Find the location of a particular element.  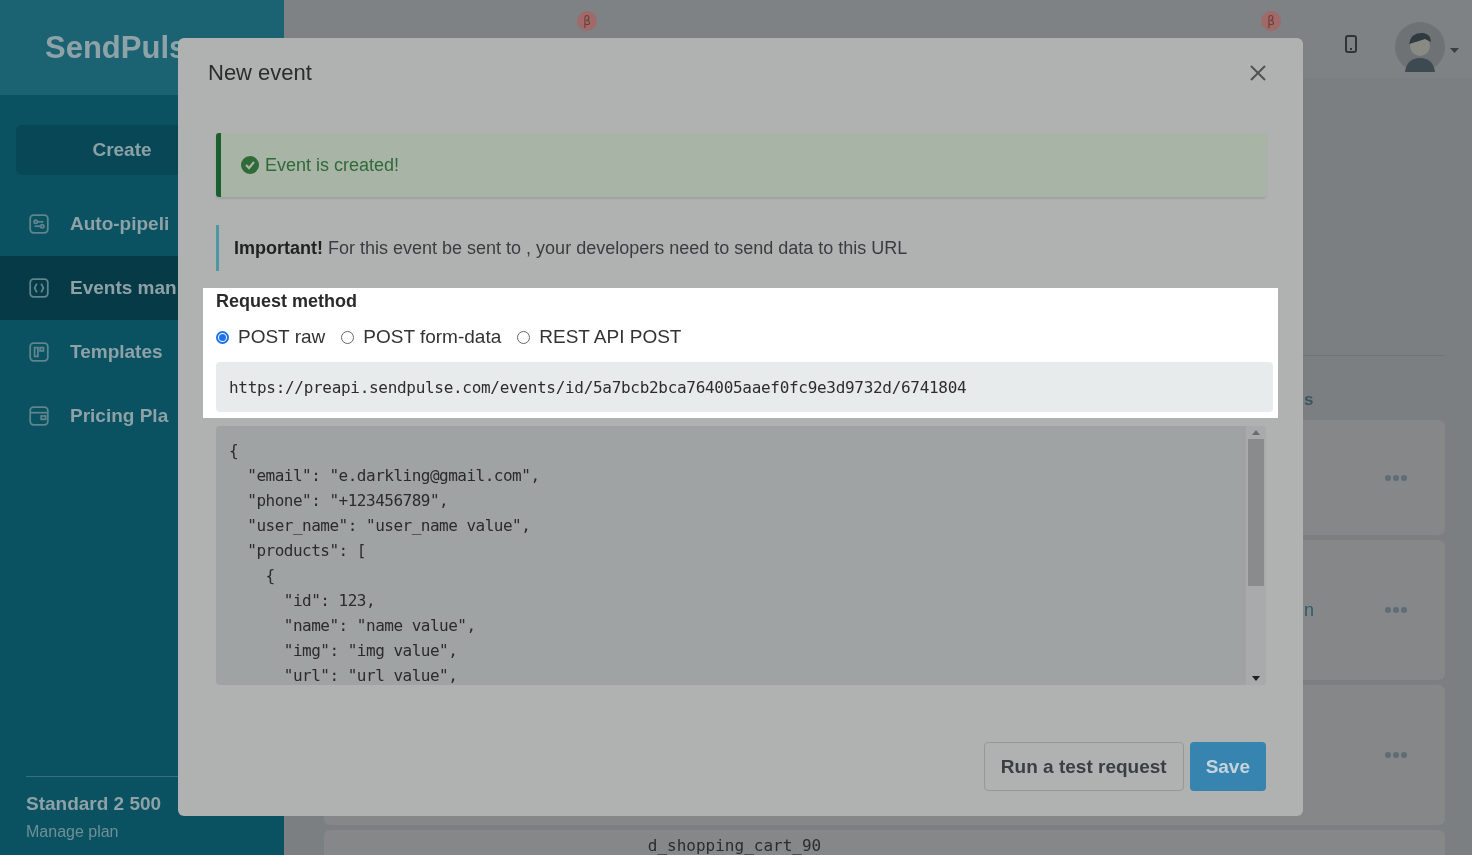

info-message: Important! For this event be sent to , your developers need to send data to this URL is located at coordinates (571, 248).